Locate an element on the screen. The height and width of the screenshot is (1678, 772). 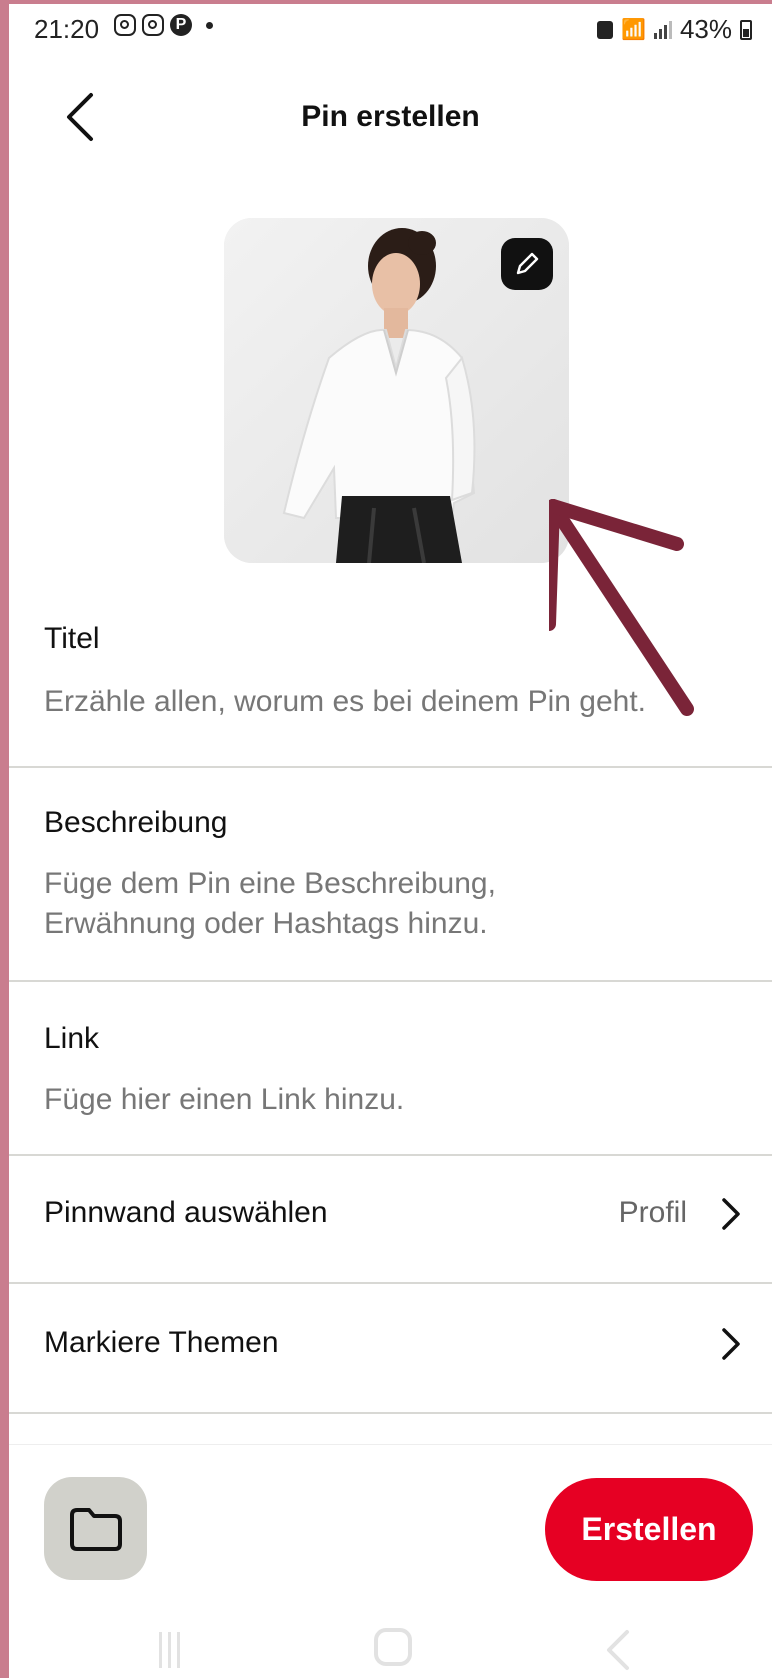
board-select-value: Profil is located at coordinates (652, 1212).